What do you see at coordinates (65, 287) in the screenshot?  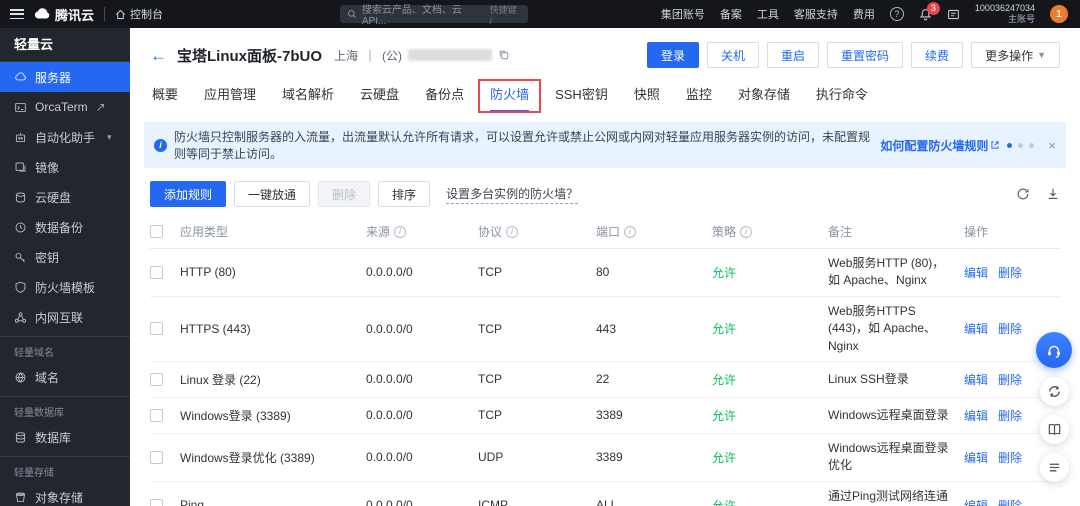 I see `sidebar-item-firewall-templates: 防火墙模板` at bounding box center [65, 287].